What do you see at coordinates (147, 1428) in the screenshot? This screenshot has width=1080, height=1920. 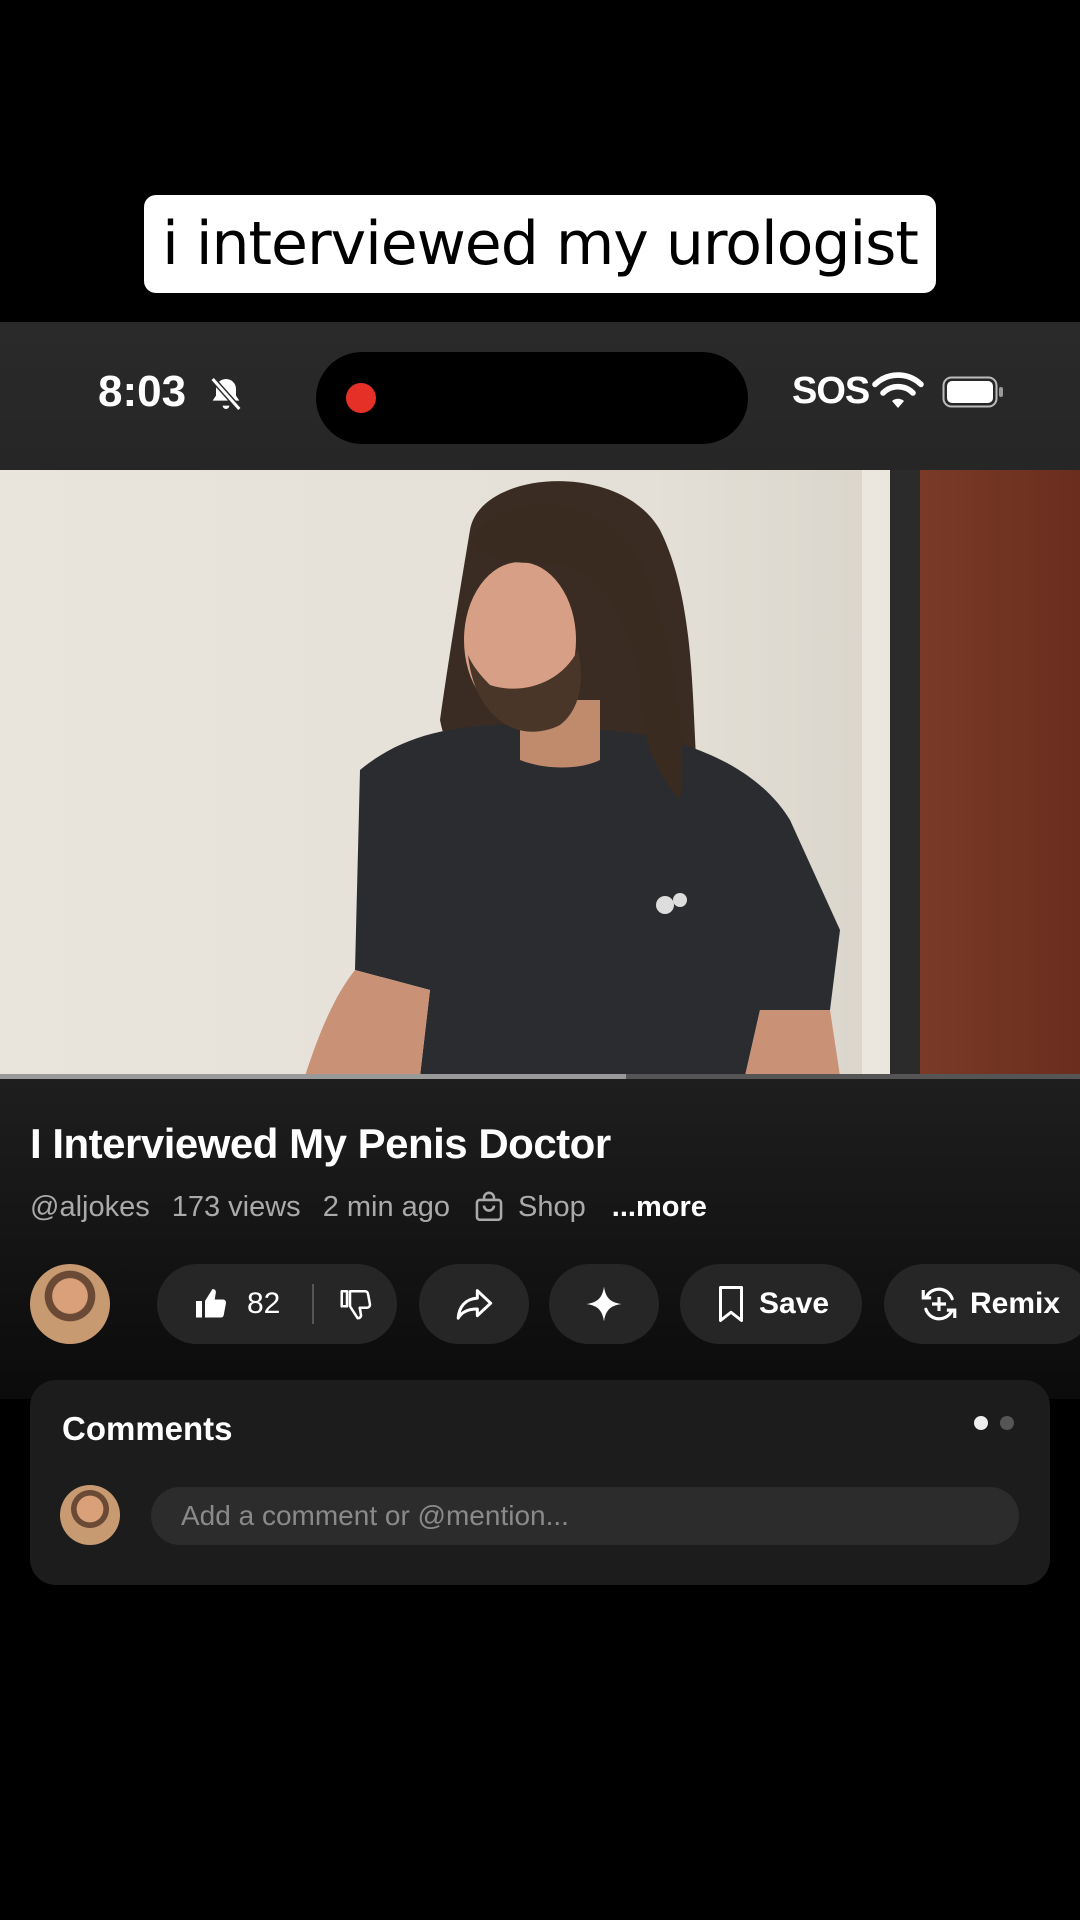 I see `comments-heading: Comments` at bounding box center [147, 1428].